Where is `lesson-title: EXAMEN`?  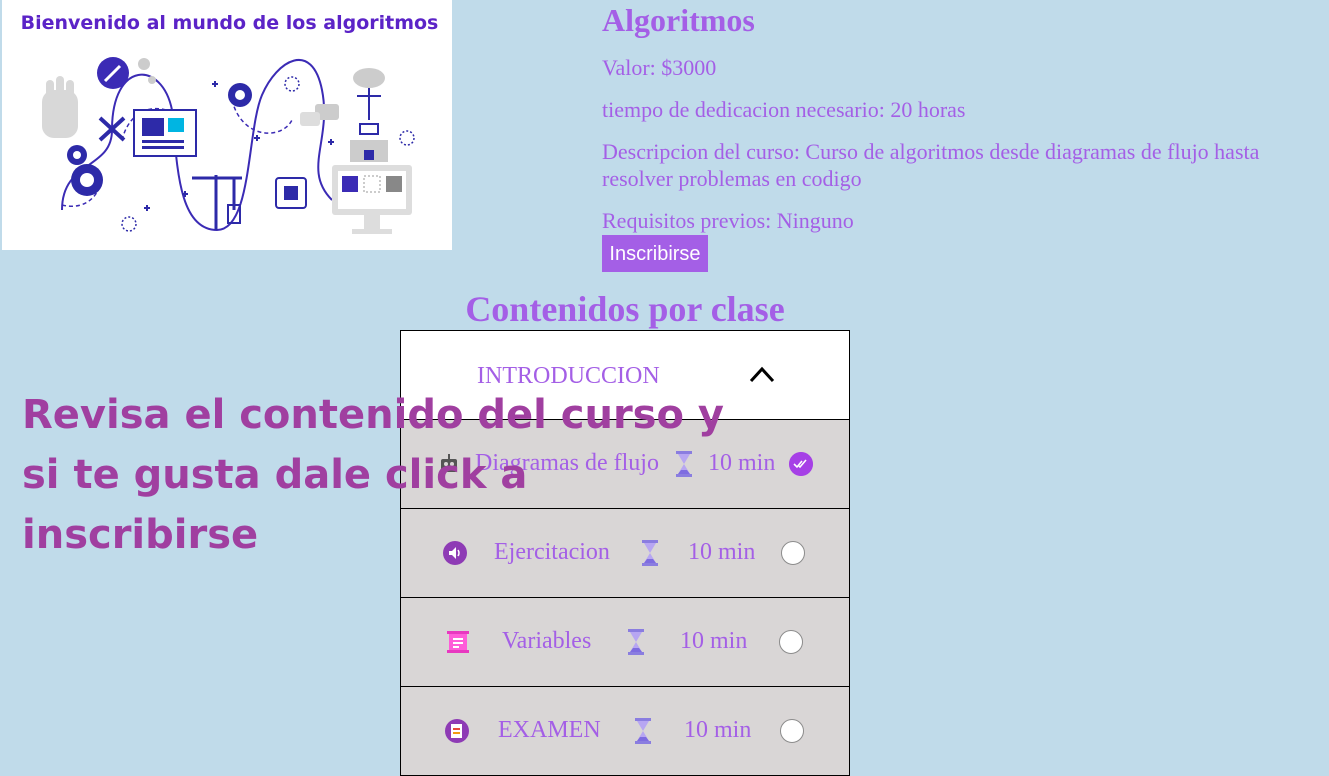
lesson-title: EXAMEN is located at coordinates (549, 730).